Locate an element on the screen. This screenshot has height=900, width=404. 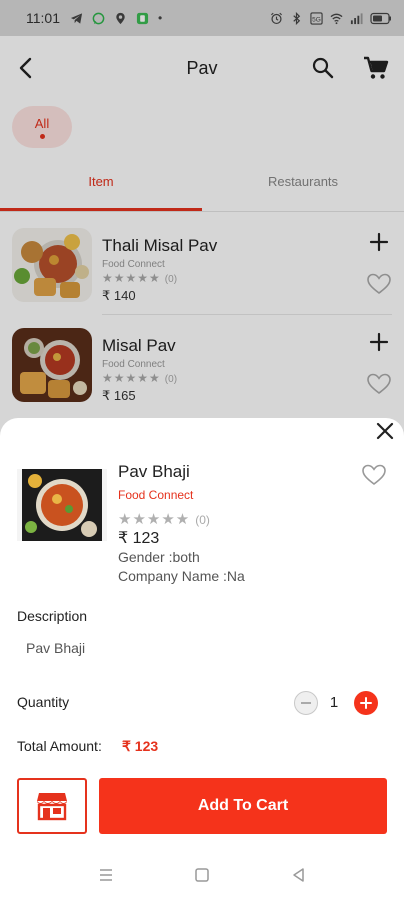
quantity-decrement-button is located at coordinates (306, 703).